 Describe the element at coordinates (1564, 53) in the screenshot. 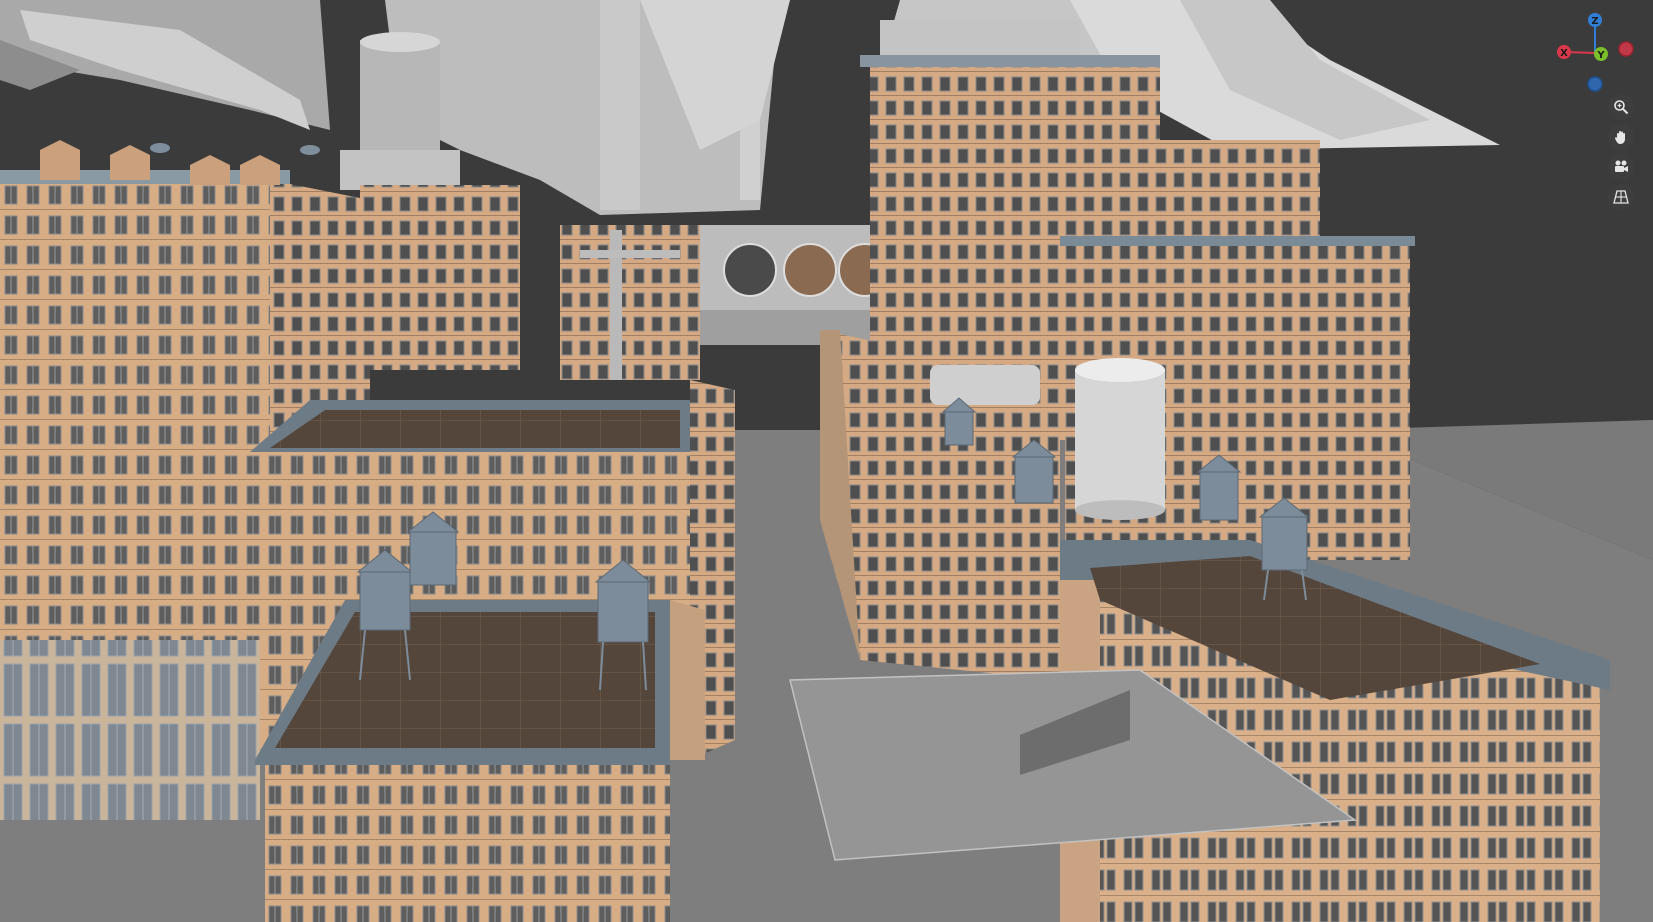

I see `gizmo-x-label: X` at that location.